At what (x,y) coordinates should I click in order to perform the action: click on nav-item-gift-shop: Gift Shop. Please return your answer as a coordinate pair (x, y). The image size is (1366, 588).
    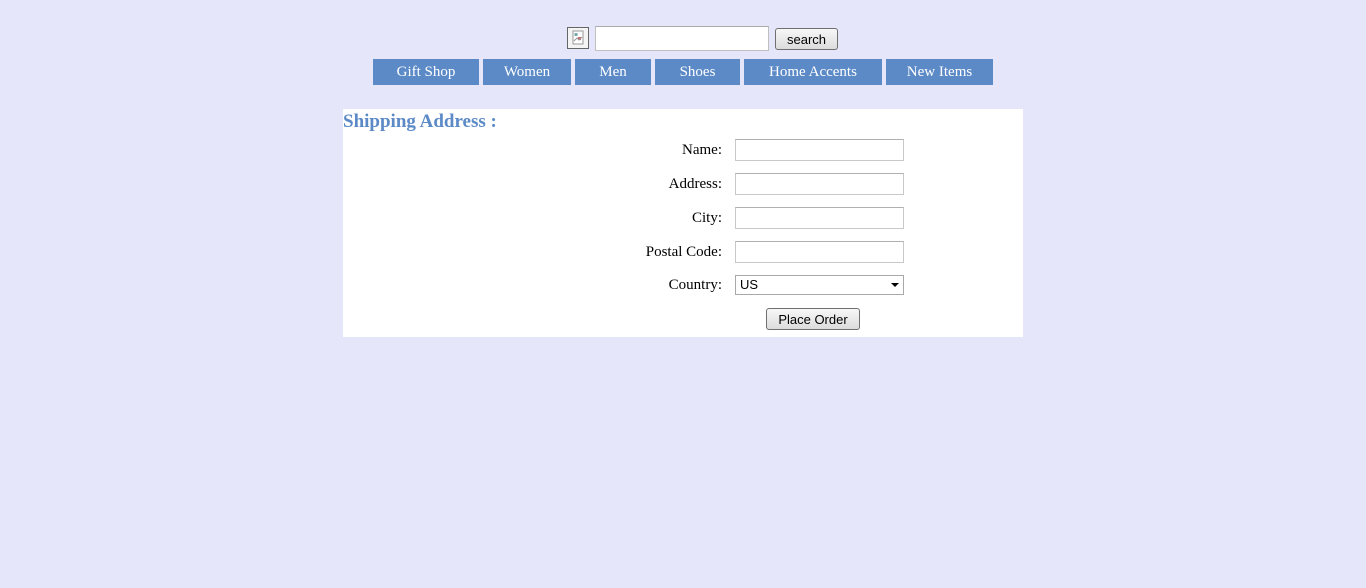
    Looking at the image, I should click on (426, 72).